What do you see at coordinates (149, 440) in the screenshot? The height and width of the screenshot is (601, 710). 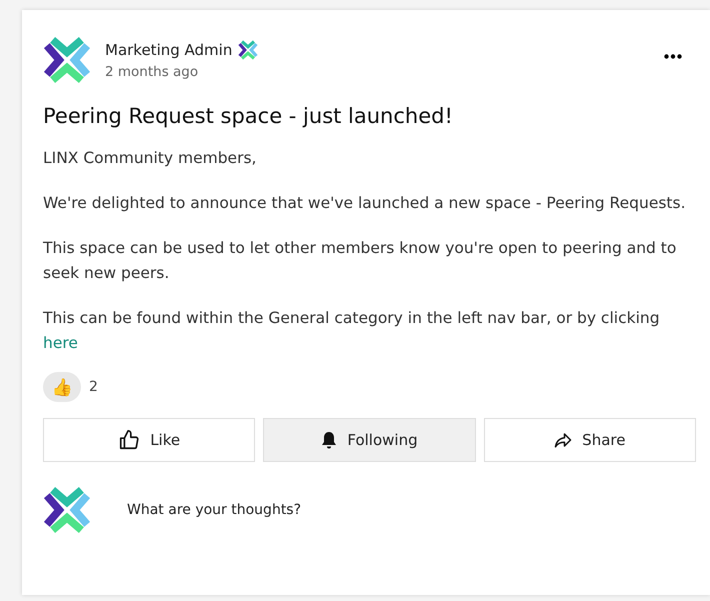 I see `like-button: Like` at bounding box center [149, 440].